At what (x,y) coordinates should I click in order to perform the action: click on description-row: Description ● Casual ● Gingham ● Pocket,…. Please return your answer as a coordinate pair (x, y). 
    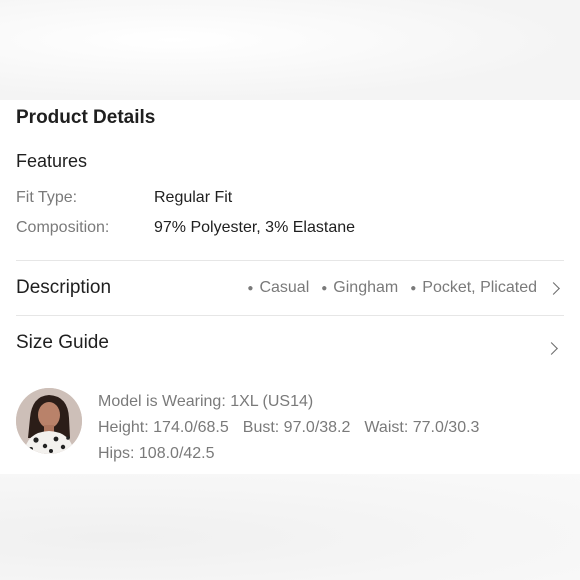
    Looking at the image, I should click on (290, 288).